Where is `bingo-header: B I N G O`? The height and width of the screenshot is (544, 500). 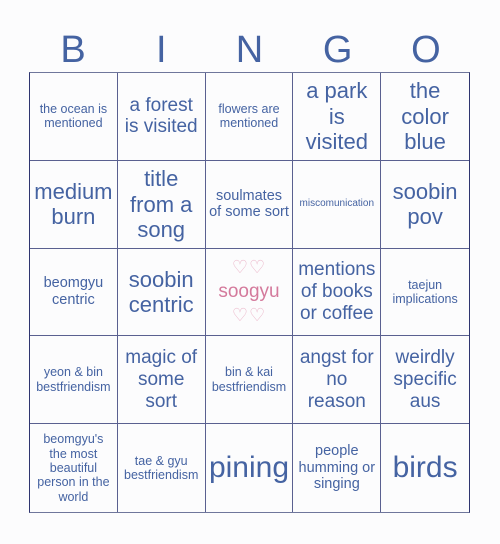
bingo-header: B I N G O is located at coordinates (249, 50).